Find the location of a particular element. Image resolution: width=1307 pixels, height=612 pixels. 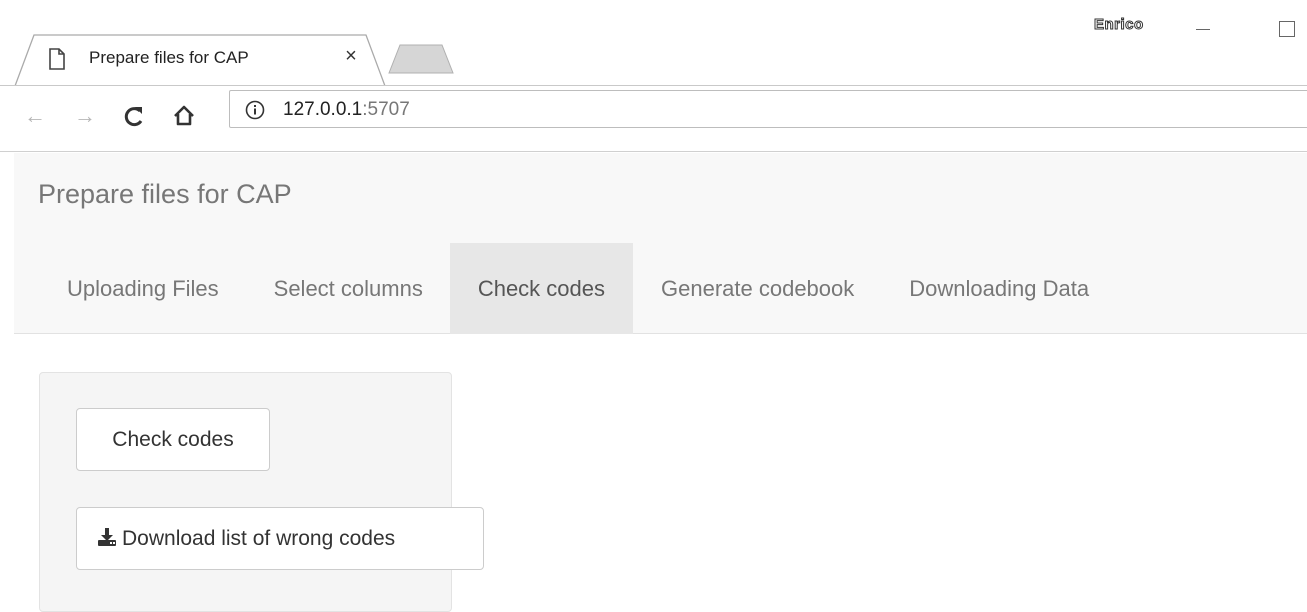

download-icon is located at coordinates (107, 537).